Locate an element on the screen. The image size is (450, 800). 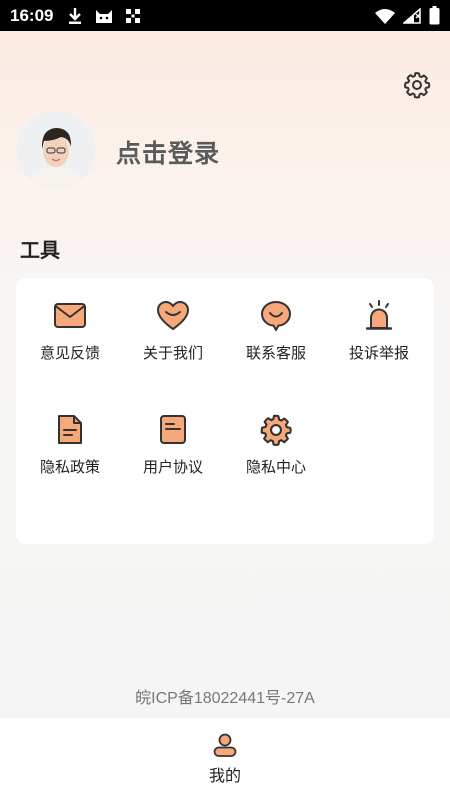
status-left-icons is located at coordinates (104, 16).